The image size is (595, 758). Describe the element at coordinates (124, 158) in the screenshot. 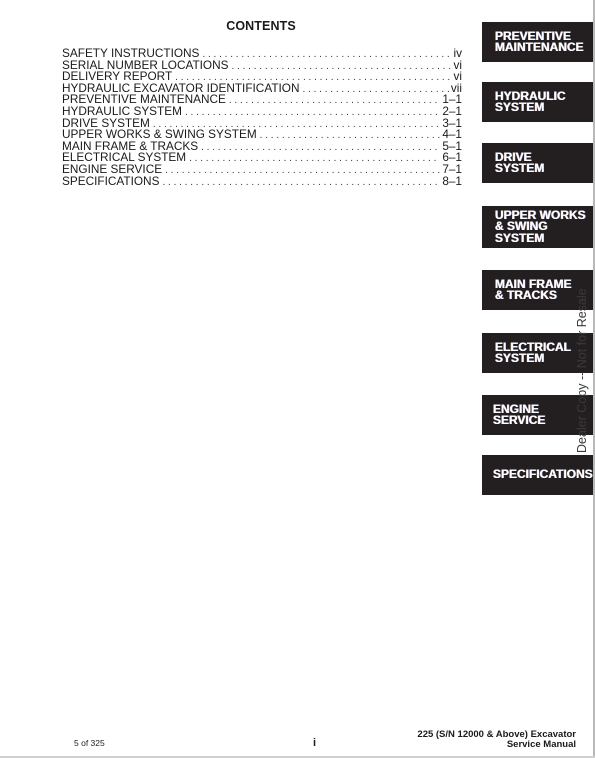

I see `toc-label: ELECTRICAL SYSTEM` at that location.